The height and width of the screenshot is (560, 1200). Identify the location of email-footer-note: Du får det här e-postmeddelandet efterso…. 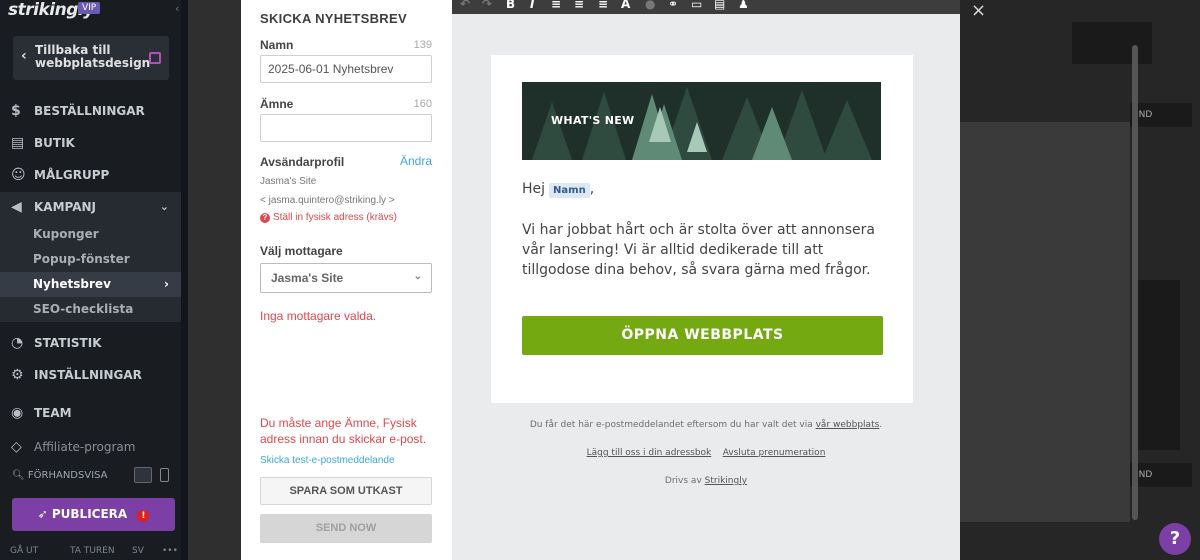
(706, 425).